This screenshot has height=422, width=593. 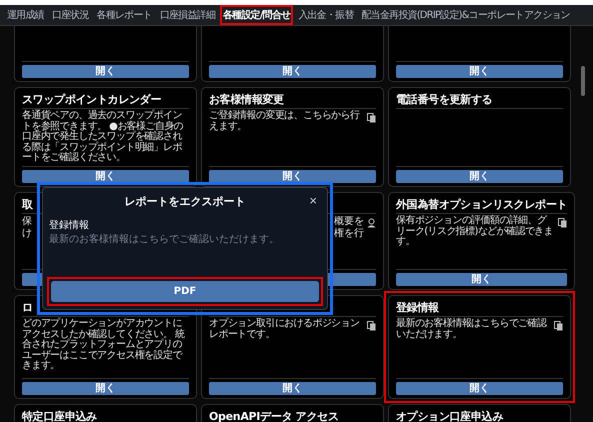 What do you see at coordinates (27, 234) in the screenshot?
I see `card-description: け` at bounding box center [27, 234].